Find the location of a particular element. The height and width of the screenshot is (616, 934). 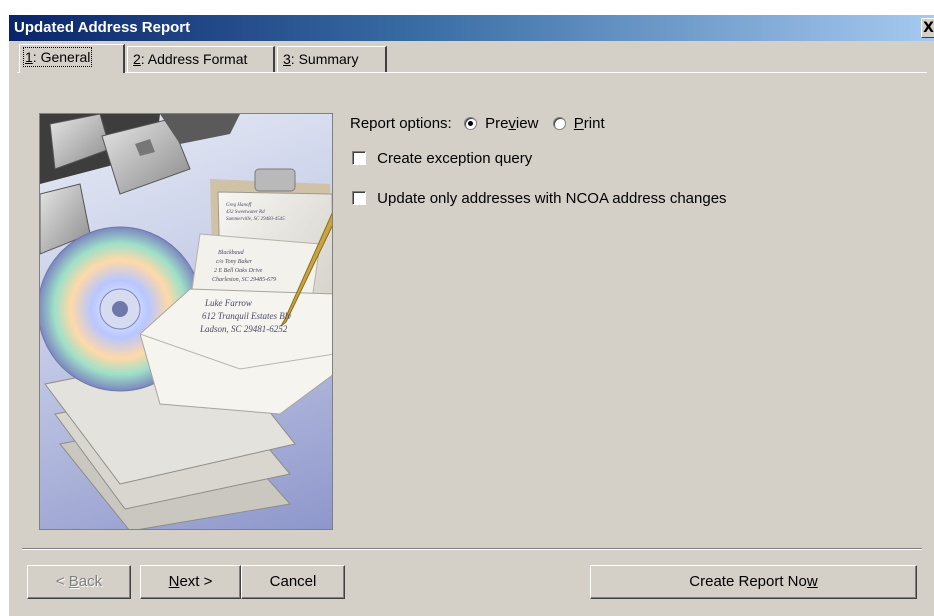

preview-option: Preview is located at coordinates (503, 123).